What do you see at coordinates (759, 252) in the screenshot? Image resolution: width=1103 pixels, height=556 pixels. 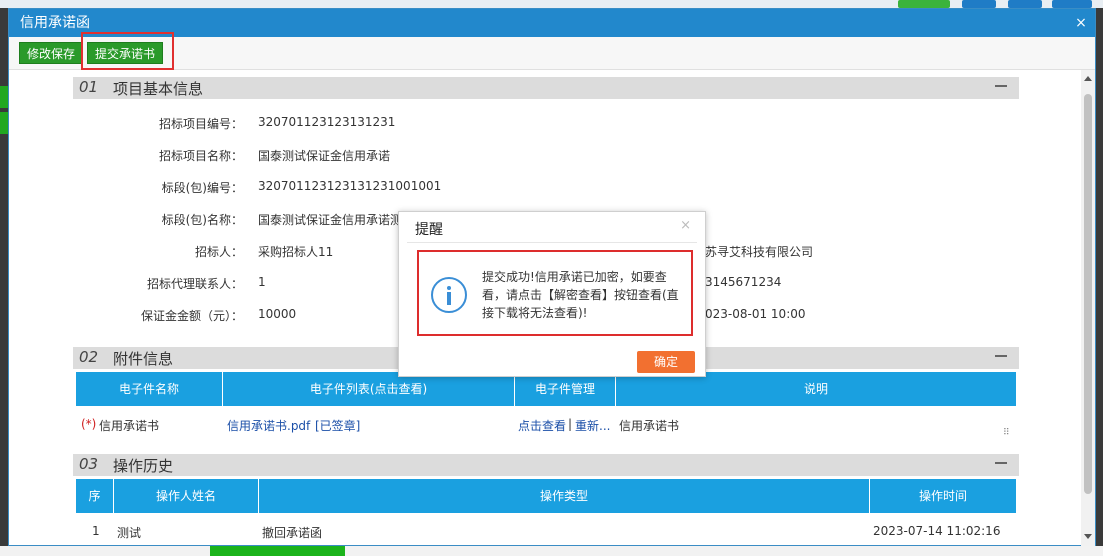 I see `field-value: 苏寻艾科技有限公司` at bounding box center [759, 252].